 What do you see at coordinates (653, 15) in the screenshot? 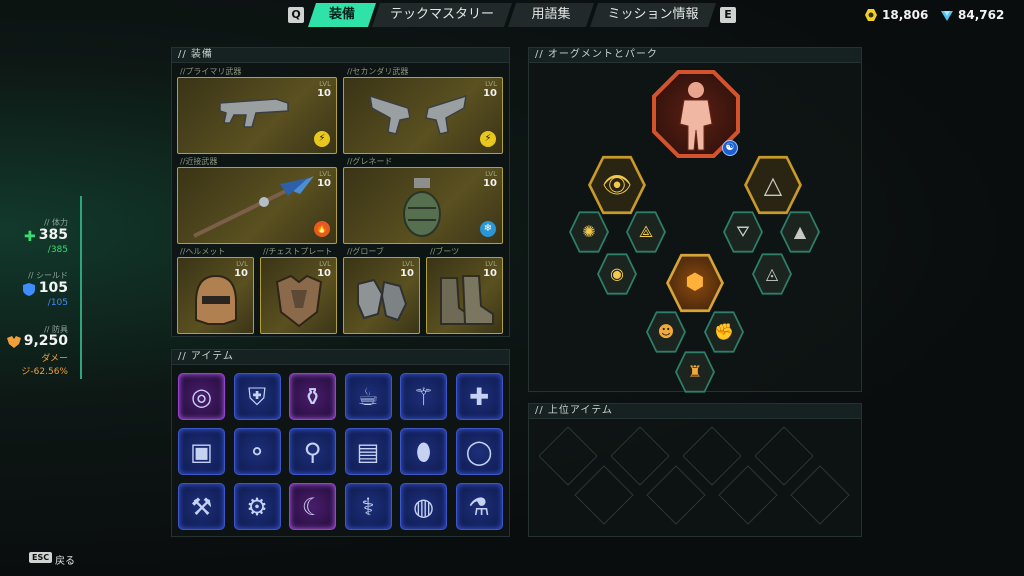
I see `tab-mission-info: ミッション情報` at bounding box center [653, 15].